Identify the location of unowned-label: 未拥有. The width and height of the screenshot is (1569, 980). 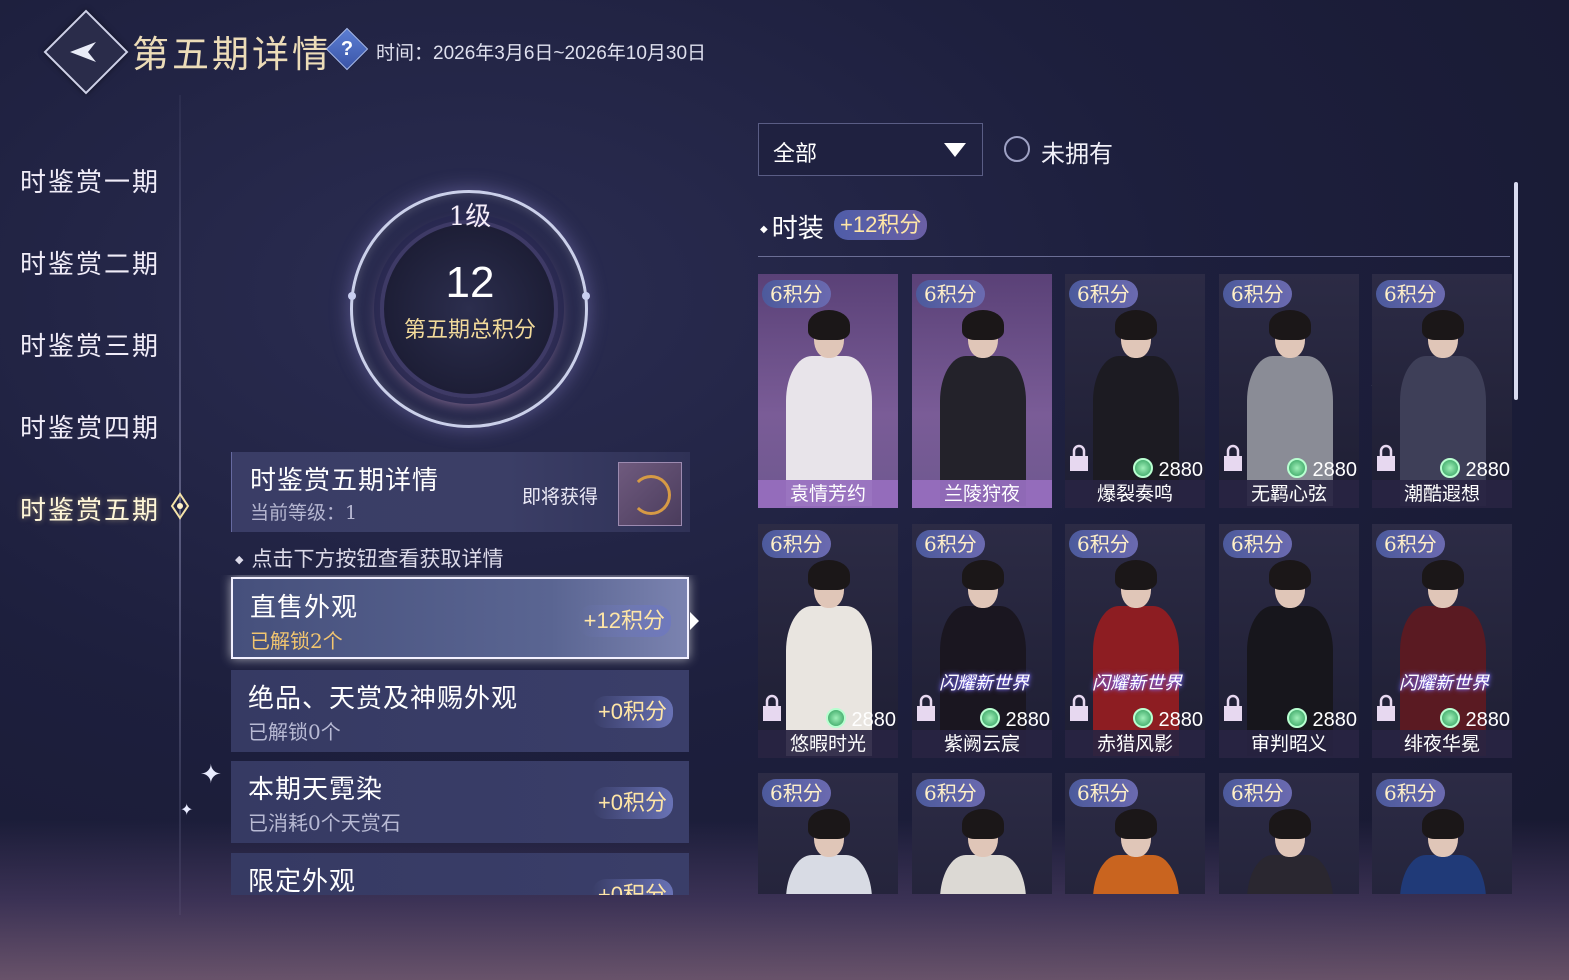
(1077, 151).